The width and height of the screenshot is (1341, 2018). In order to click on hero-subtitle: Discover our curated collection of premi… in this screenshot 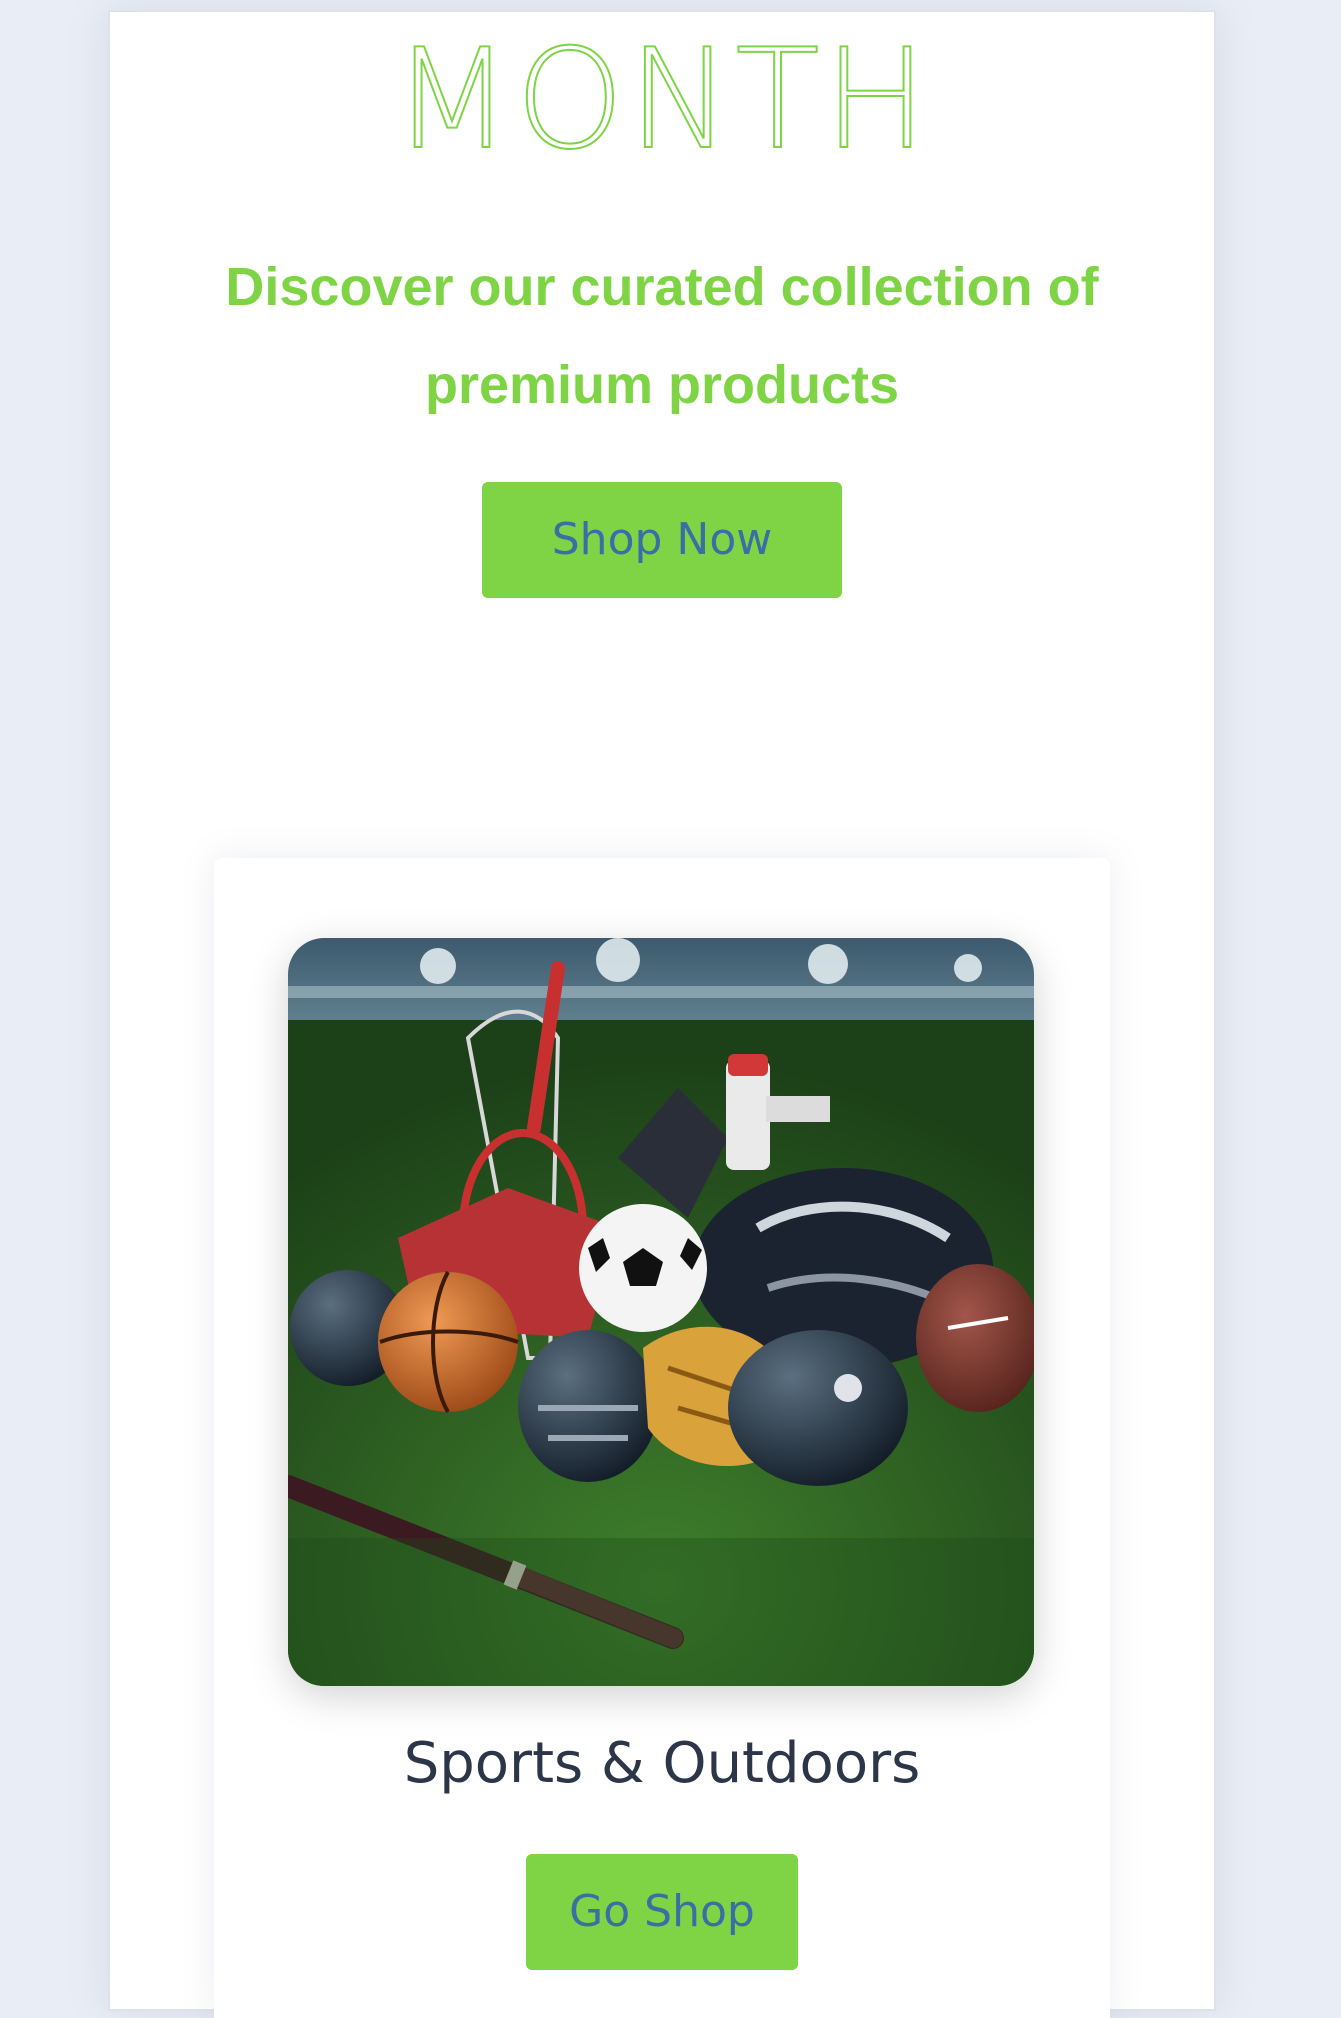, I will do `click(662, 336)`.